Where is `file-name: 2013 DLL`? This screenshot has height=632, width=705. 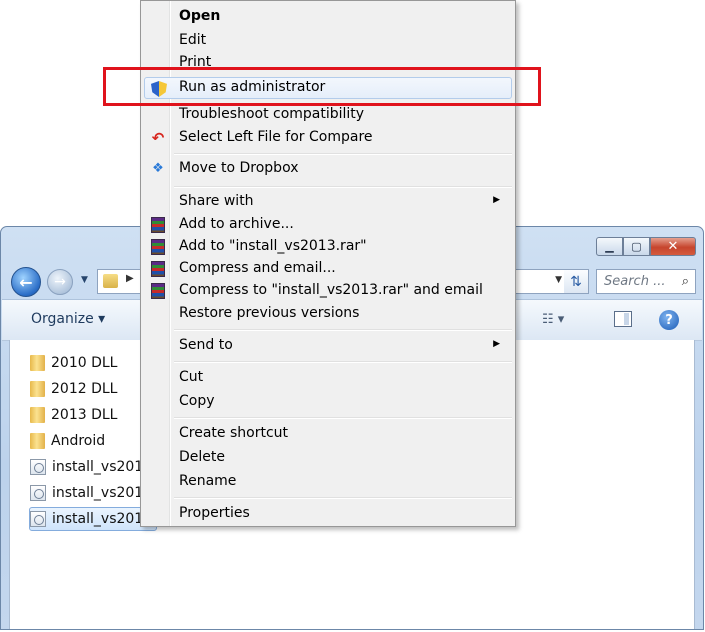
file-name: 2013 DLL is located at coordinates (84, 415).